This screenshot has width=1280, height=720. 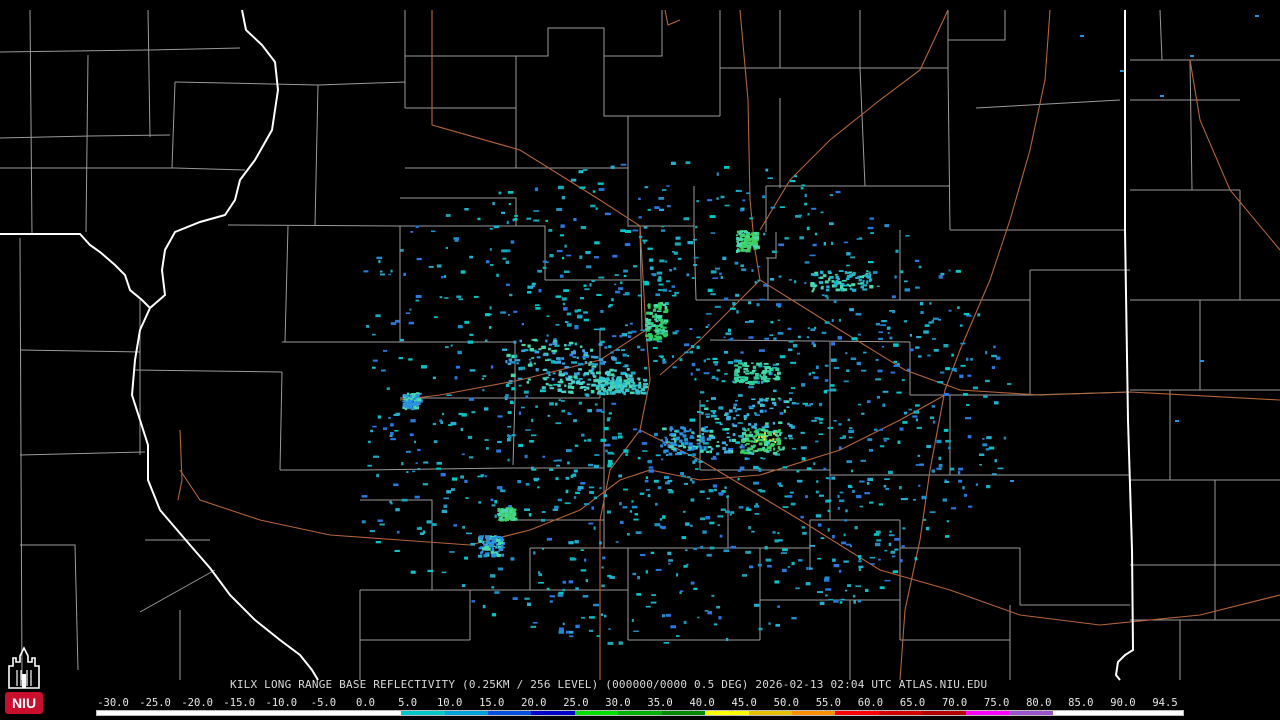 What do you see at coordinates (466, 713) in the screenshot?
I see `colorbar-segment` at bounding box center [466, 713].